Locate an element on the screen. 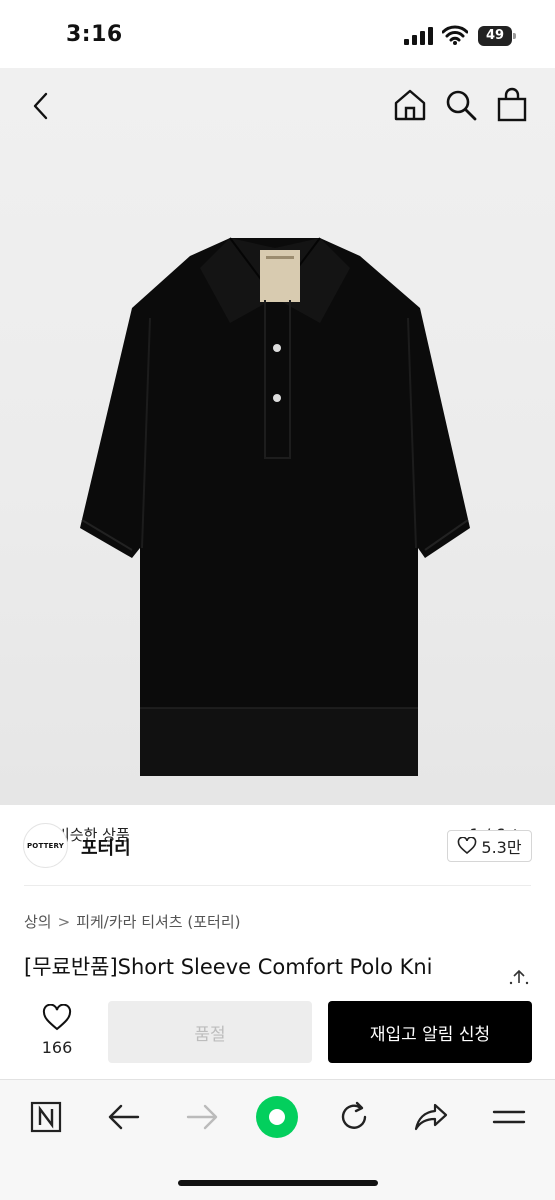  soldout-button: 품절 is located at coordinates (210, 1032).